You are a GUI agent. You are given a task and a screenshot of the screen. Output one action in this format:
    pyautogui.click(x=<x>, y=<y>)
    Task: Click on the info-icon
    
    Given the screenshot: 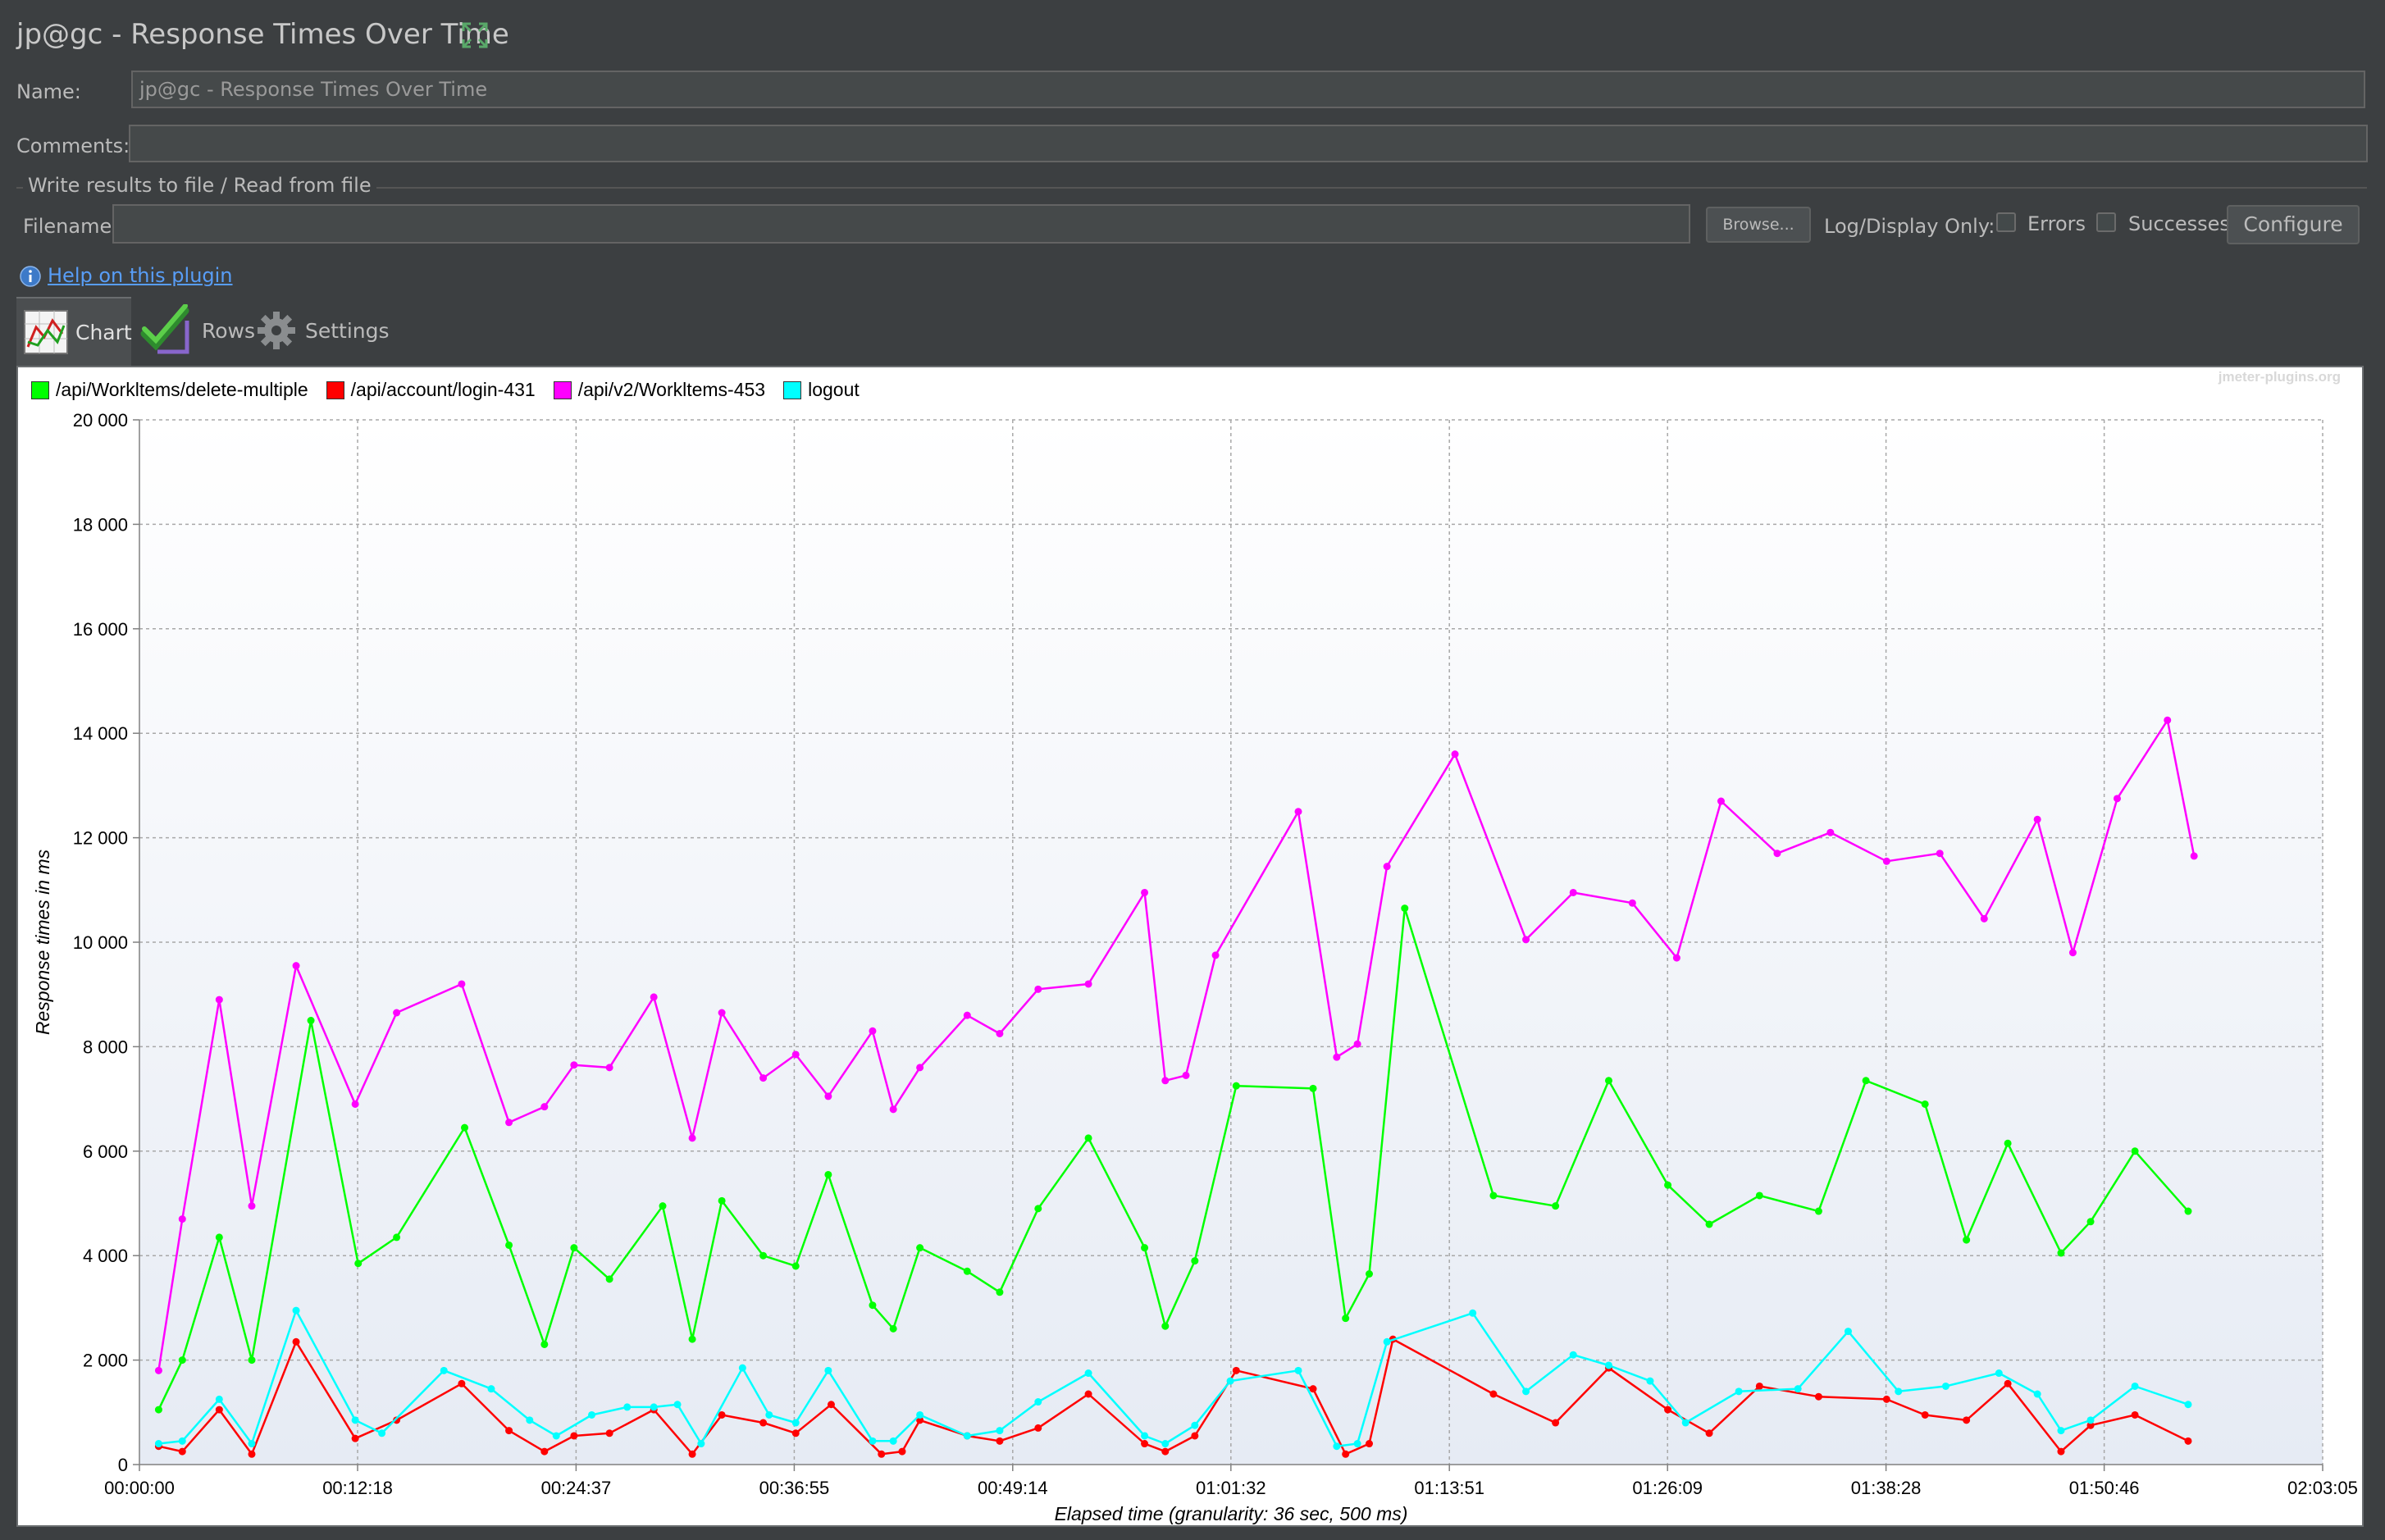 What is the action you would take?
    pyautogui.click(x=30, y=276)
    